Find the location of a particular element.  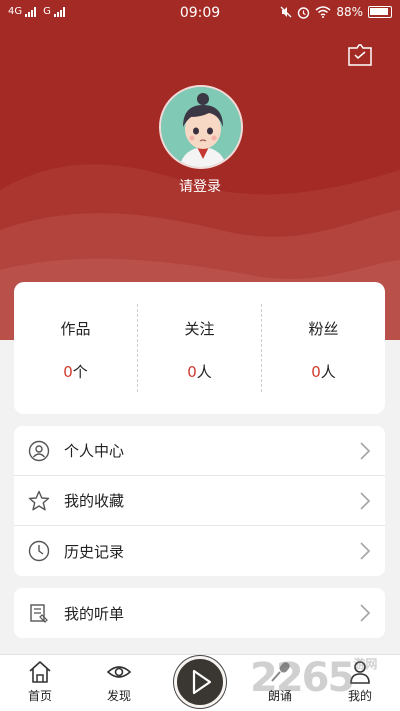

menu-label: 我的收藏 is located at coordinates (94, 501).